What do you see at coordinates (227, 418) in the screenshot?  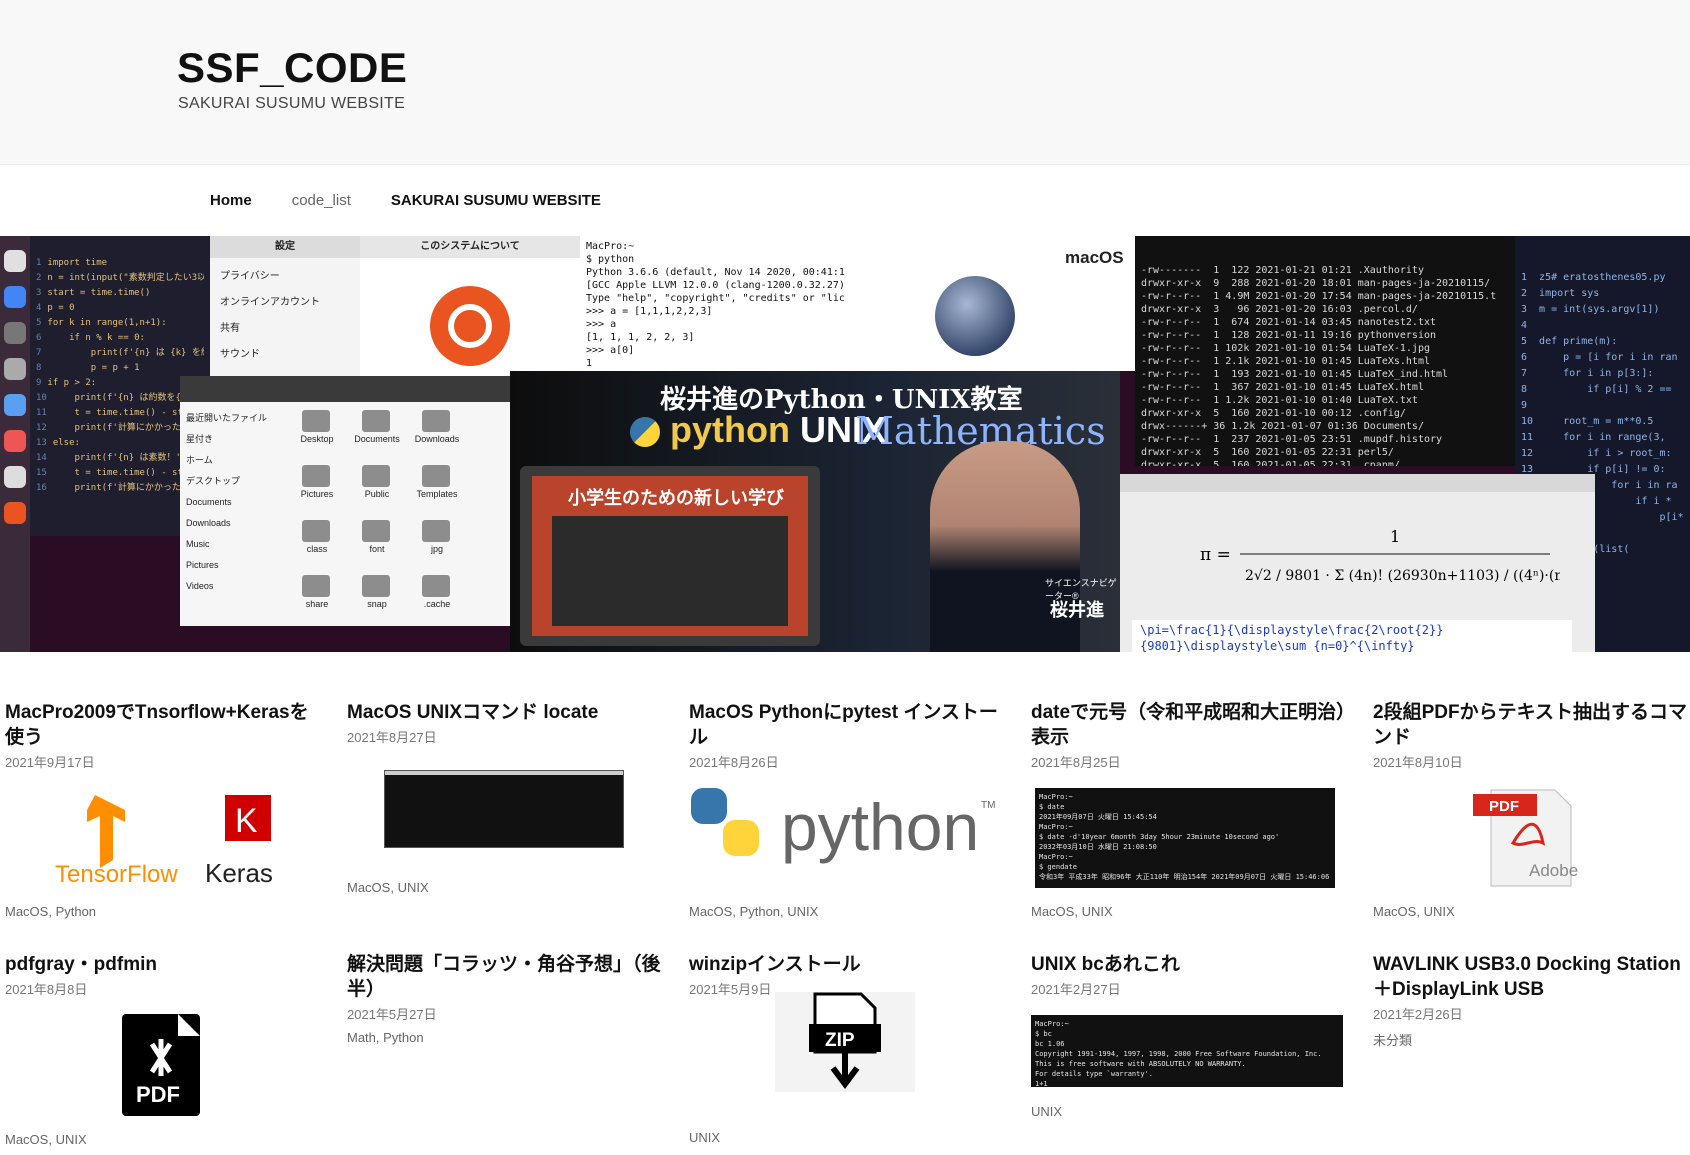 I see `files-sidebar-item: 最近開いたファイル` at bounding box center [227, 418].